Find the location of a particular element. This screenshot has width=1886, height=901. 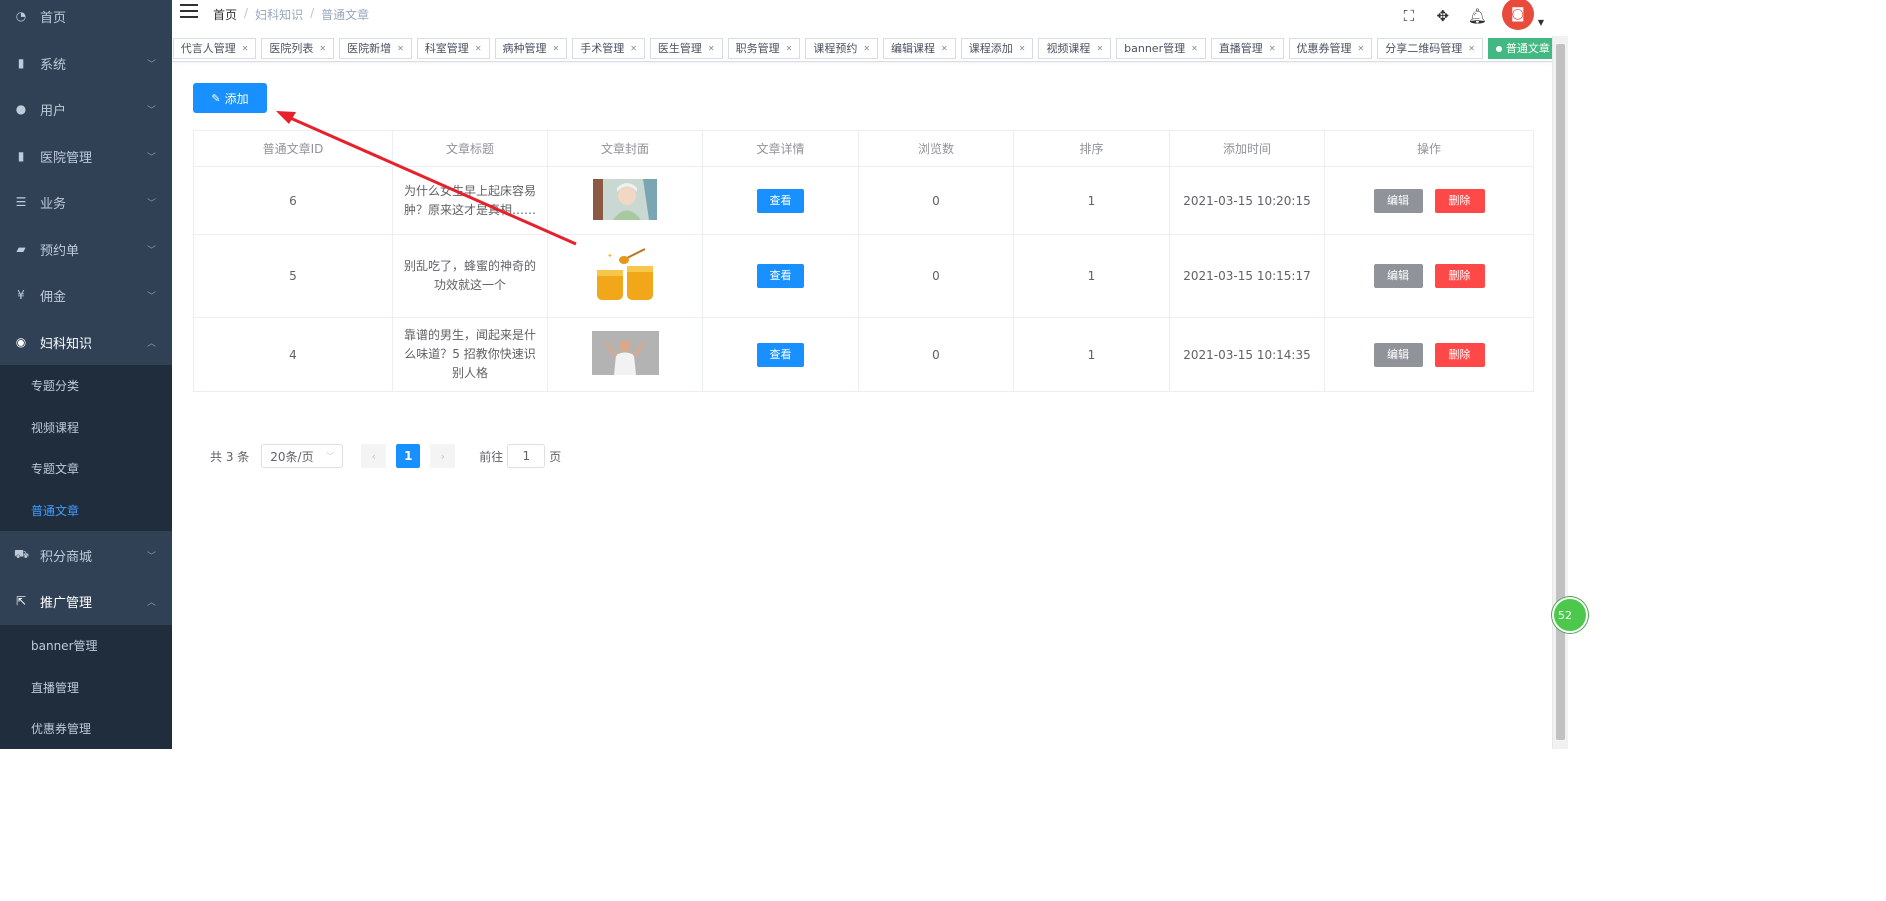

sidebar-subitem-live: 直播管理 is located at coordinates (86, 688).